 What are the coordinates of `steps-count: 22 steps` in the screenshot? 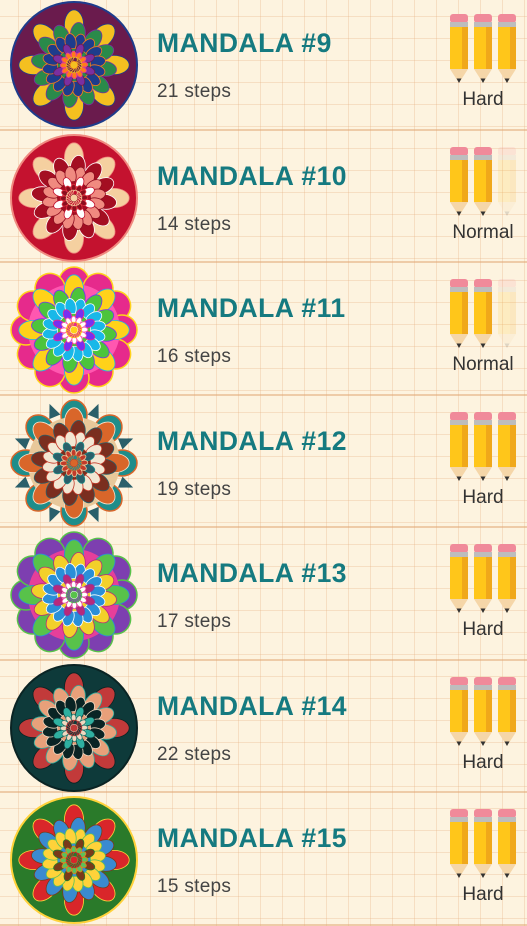 It's located at (194, 754).